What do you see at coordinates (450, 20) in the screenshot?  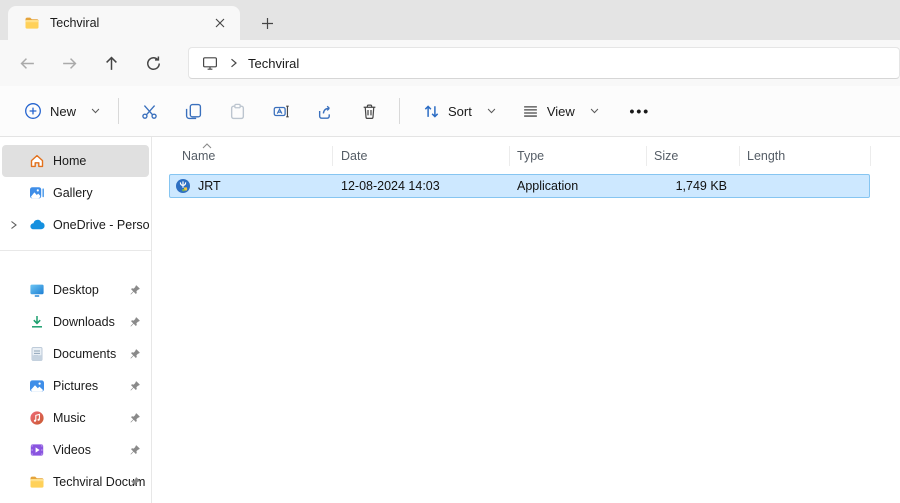 I see `tab-bar: Techviral` at bounding box center [450, 20].